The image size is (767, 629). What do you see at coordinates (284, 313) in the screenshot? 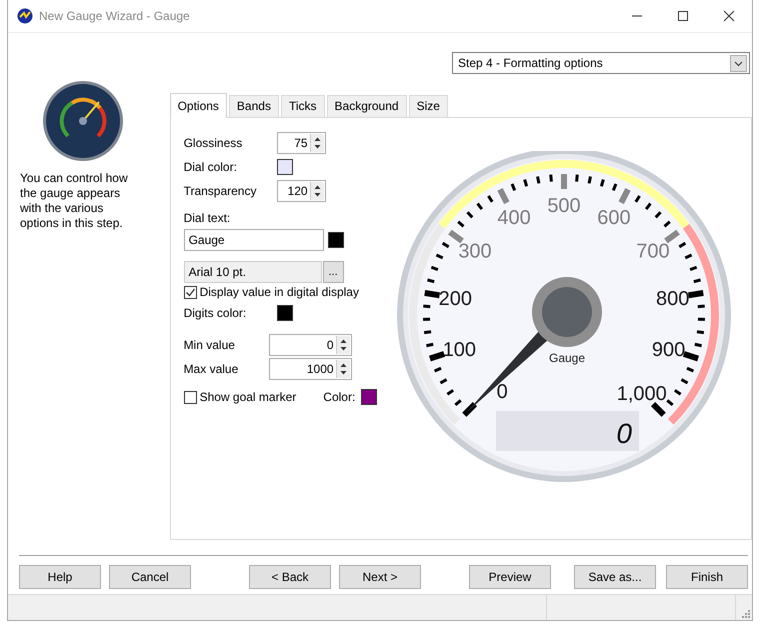
I see `digits-color-swatch` at bounding box center [284, 313].